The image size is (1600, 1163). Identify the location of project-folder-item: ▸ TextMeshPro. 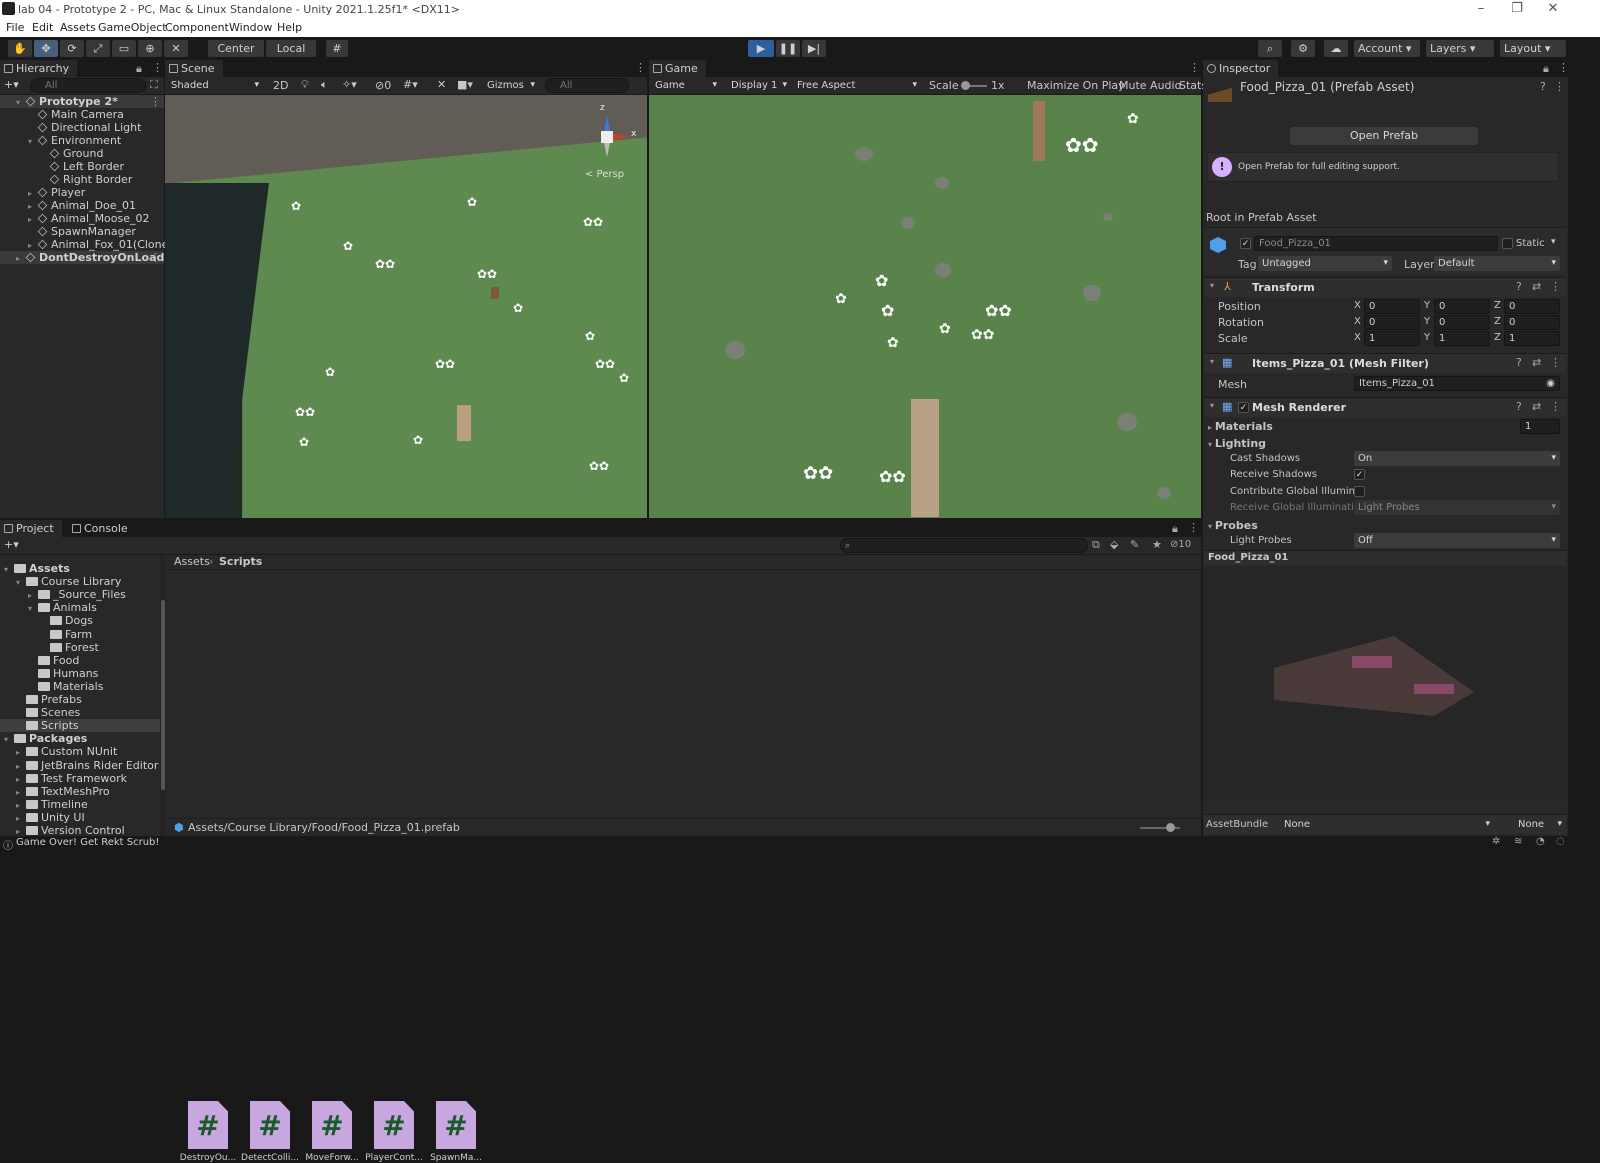
(80, 791).